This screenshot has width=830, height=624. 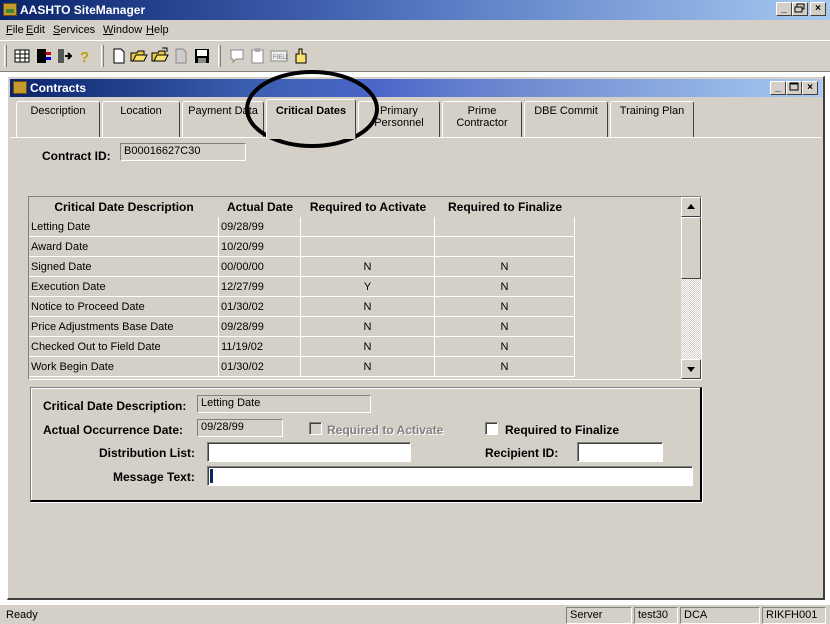 I want to click on close-button: ×, so click(x=818, y=9).